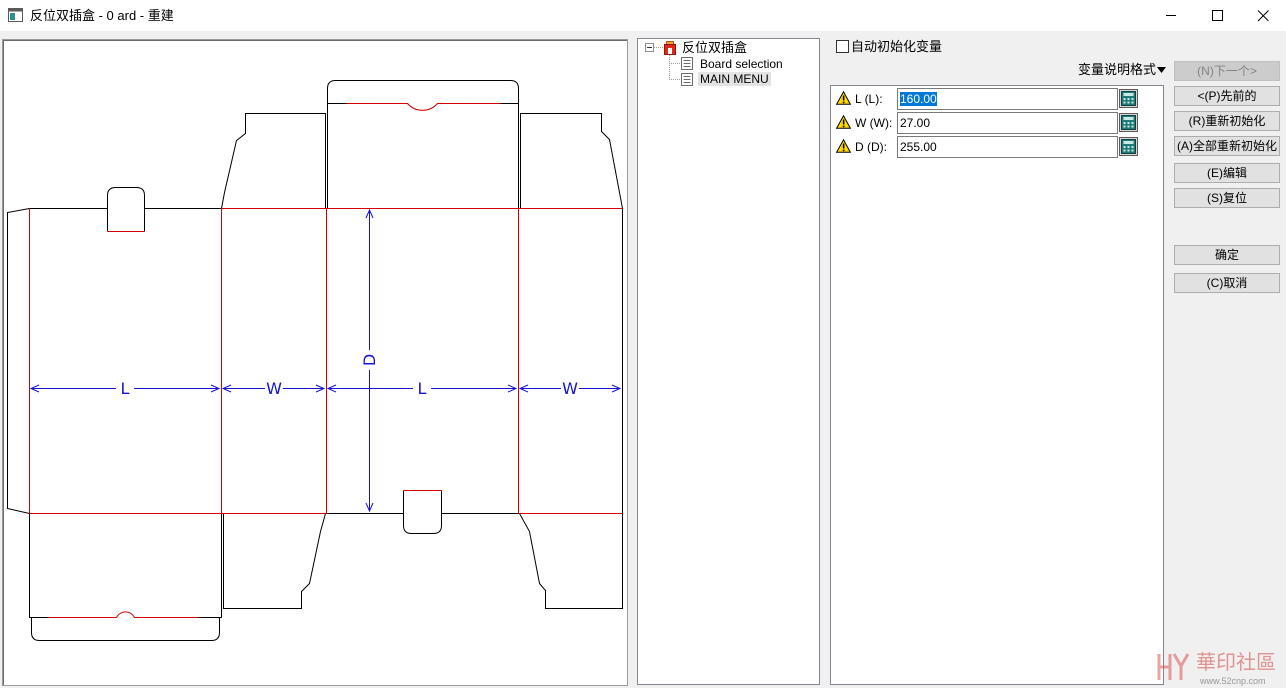 Image resolution: width=1286 pixels, height=688 pixels. What do you see at coordinates (871, 147) in the screenshot?
I see `variable-label-d: D (D):` at bounding box center [871, 147].